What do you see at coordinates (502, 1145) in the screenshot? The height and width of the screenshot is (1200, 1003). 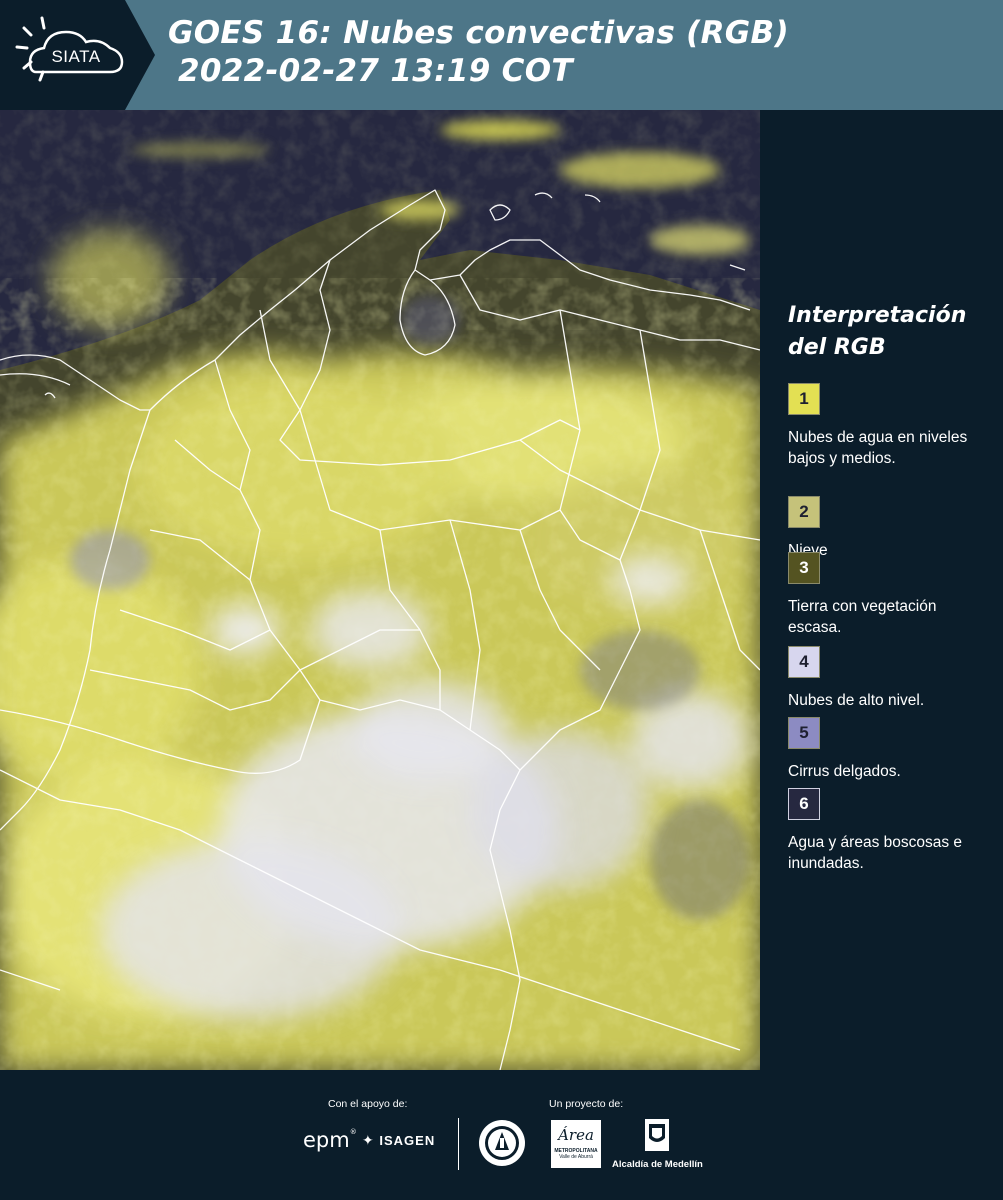 I see `medellin-seal-logo` at bounding box center [502, 1145].